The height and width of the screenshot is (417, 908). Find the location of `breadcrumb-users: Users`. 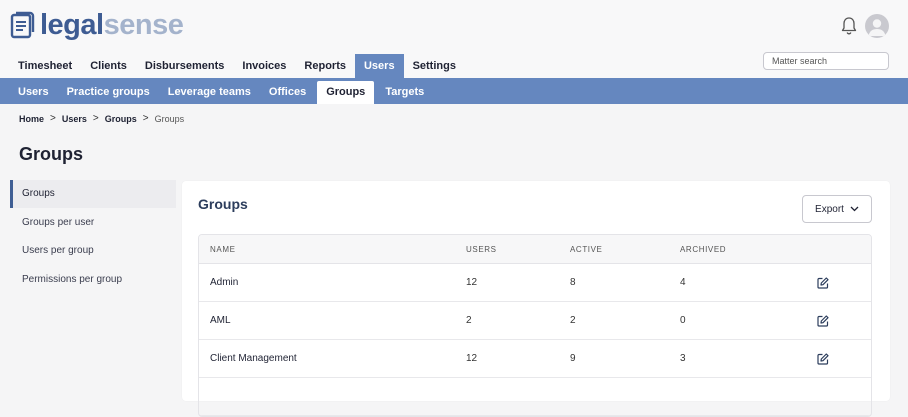

breadcrumb-users: Users is located at coordinates (74, 119).